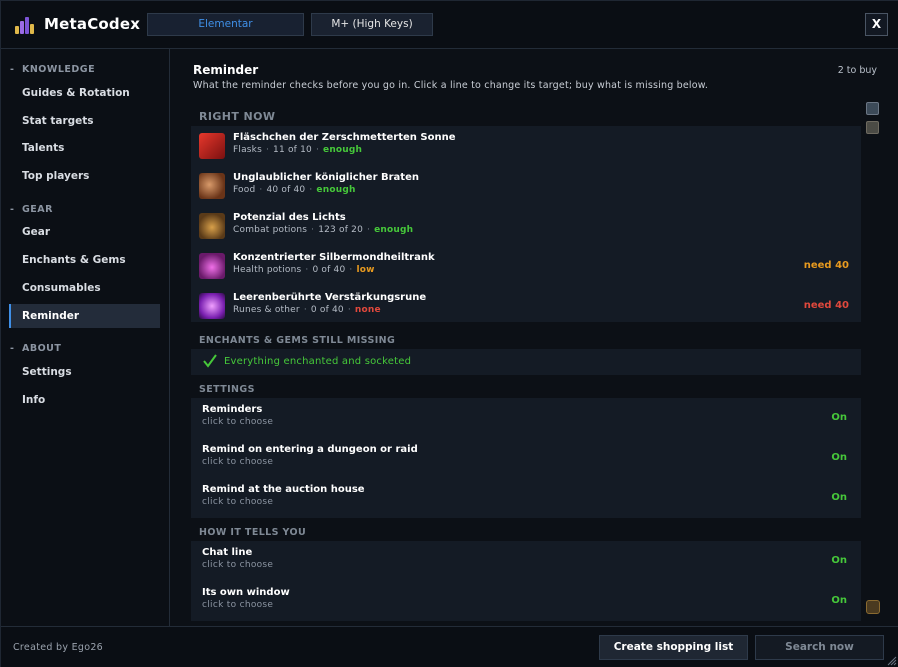 This screenshot has height=667, width=898. I want to click on item-meta: Combat potions · 123 of 20 · enough, so click(323, 230).